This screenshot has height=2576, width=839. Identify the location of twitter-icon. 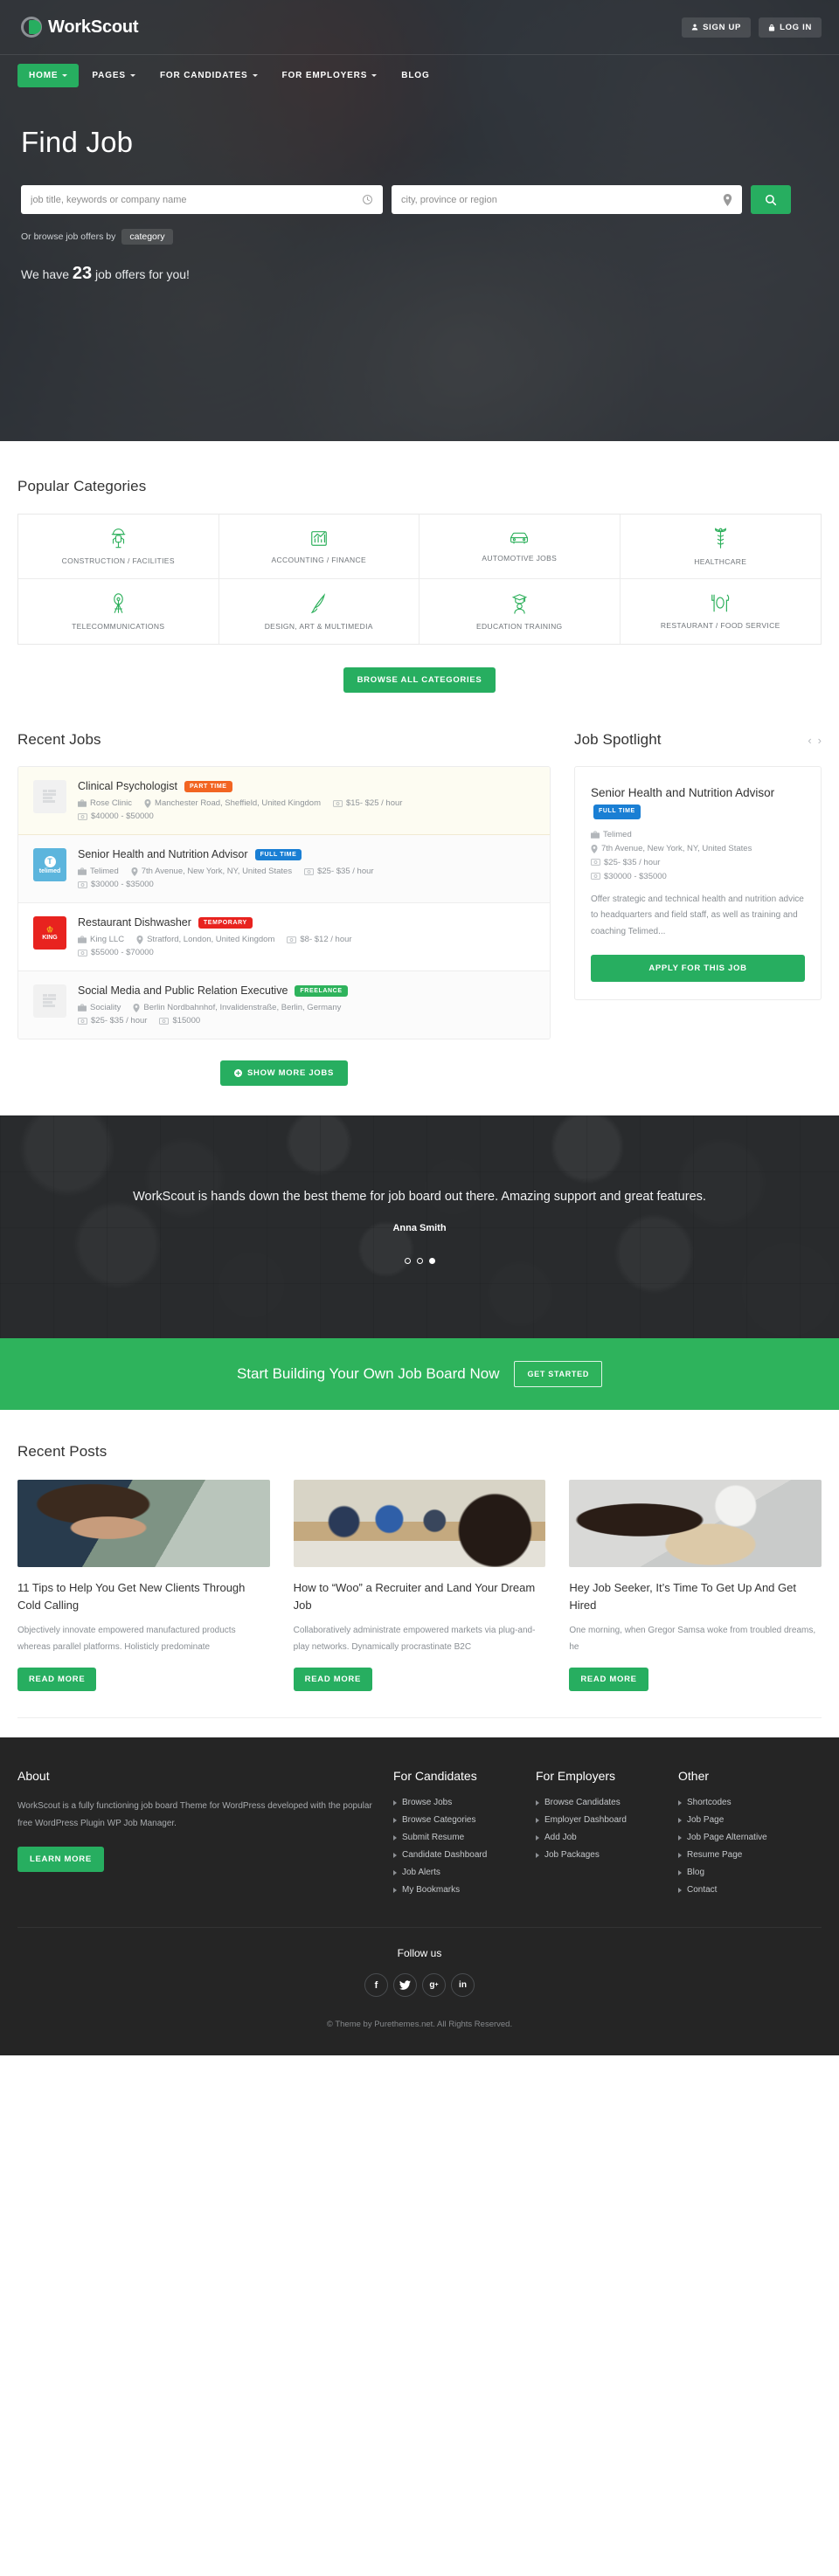
(405, 1985).